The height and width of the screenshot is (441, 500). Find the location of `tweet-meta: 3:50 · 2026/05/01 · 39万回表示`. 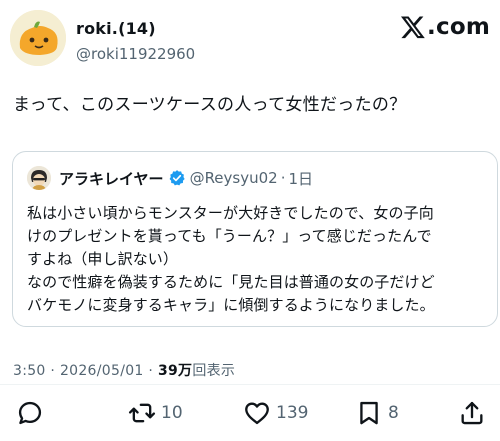

tweet-meta: 3:50 · 2026/05/01 · 39万回表示 is located at coordinates (124, 370).